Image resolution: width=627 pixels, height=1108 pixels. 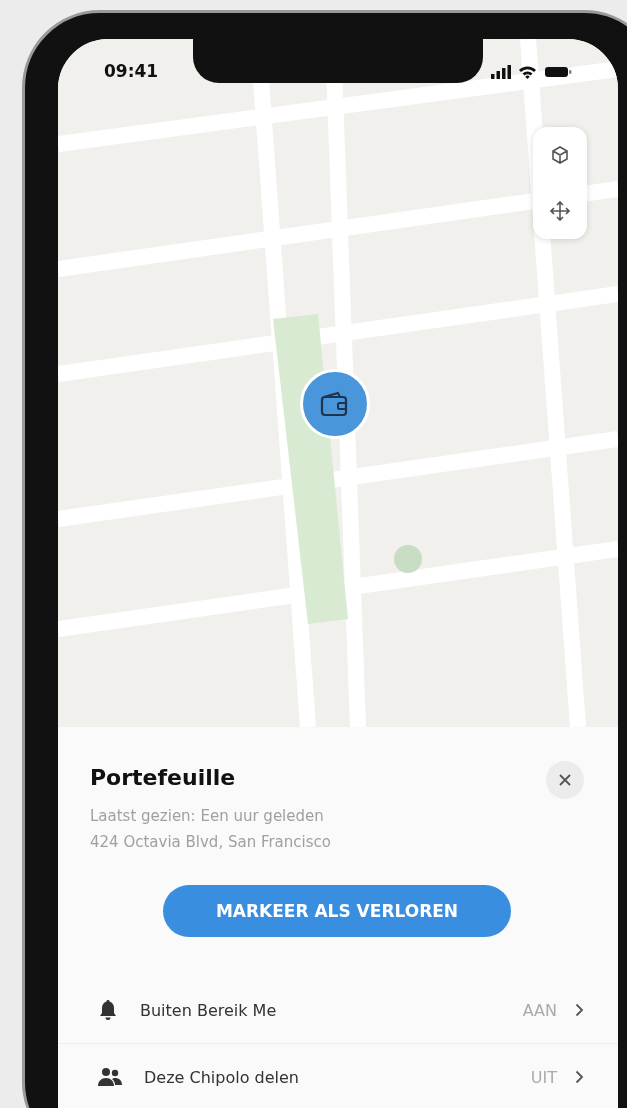 I want to click on signal-icon, so click(x=501, y=72).